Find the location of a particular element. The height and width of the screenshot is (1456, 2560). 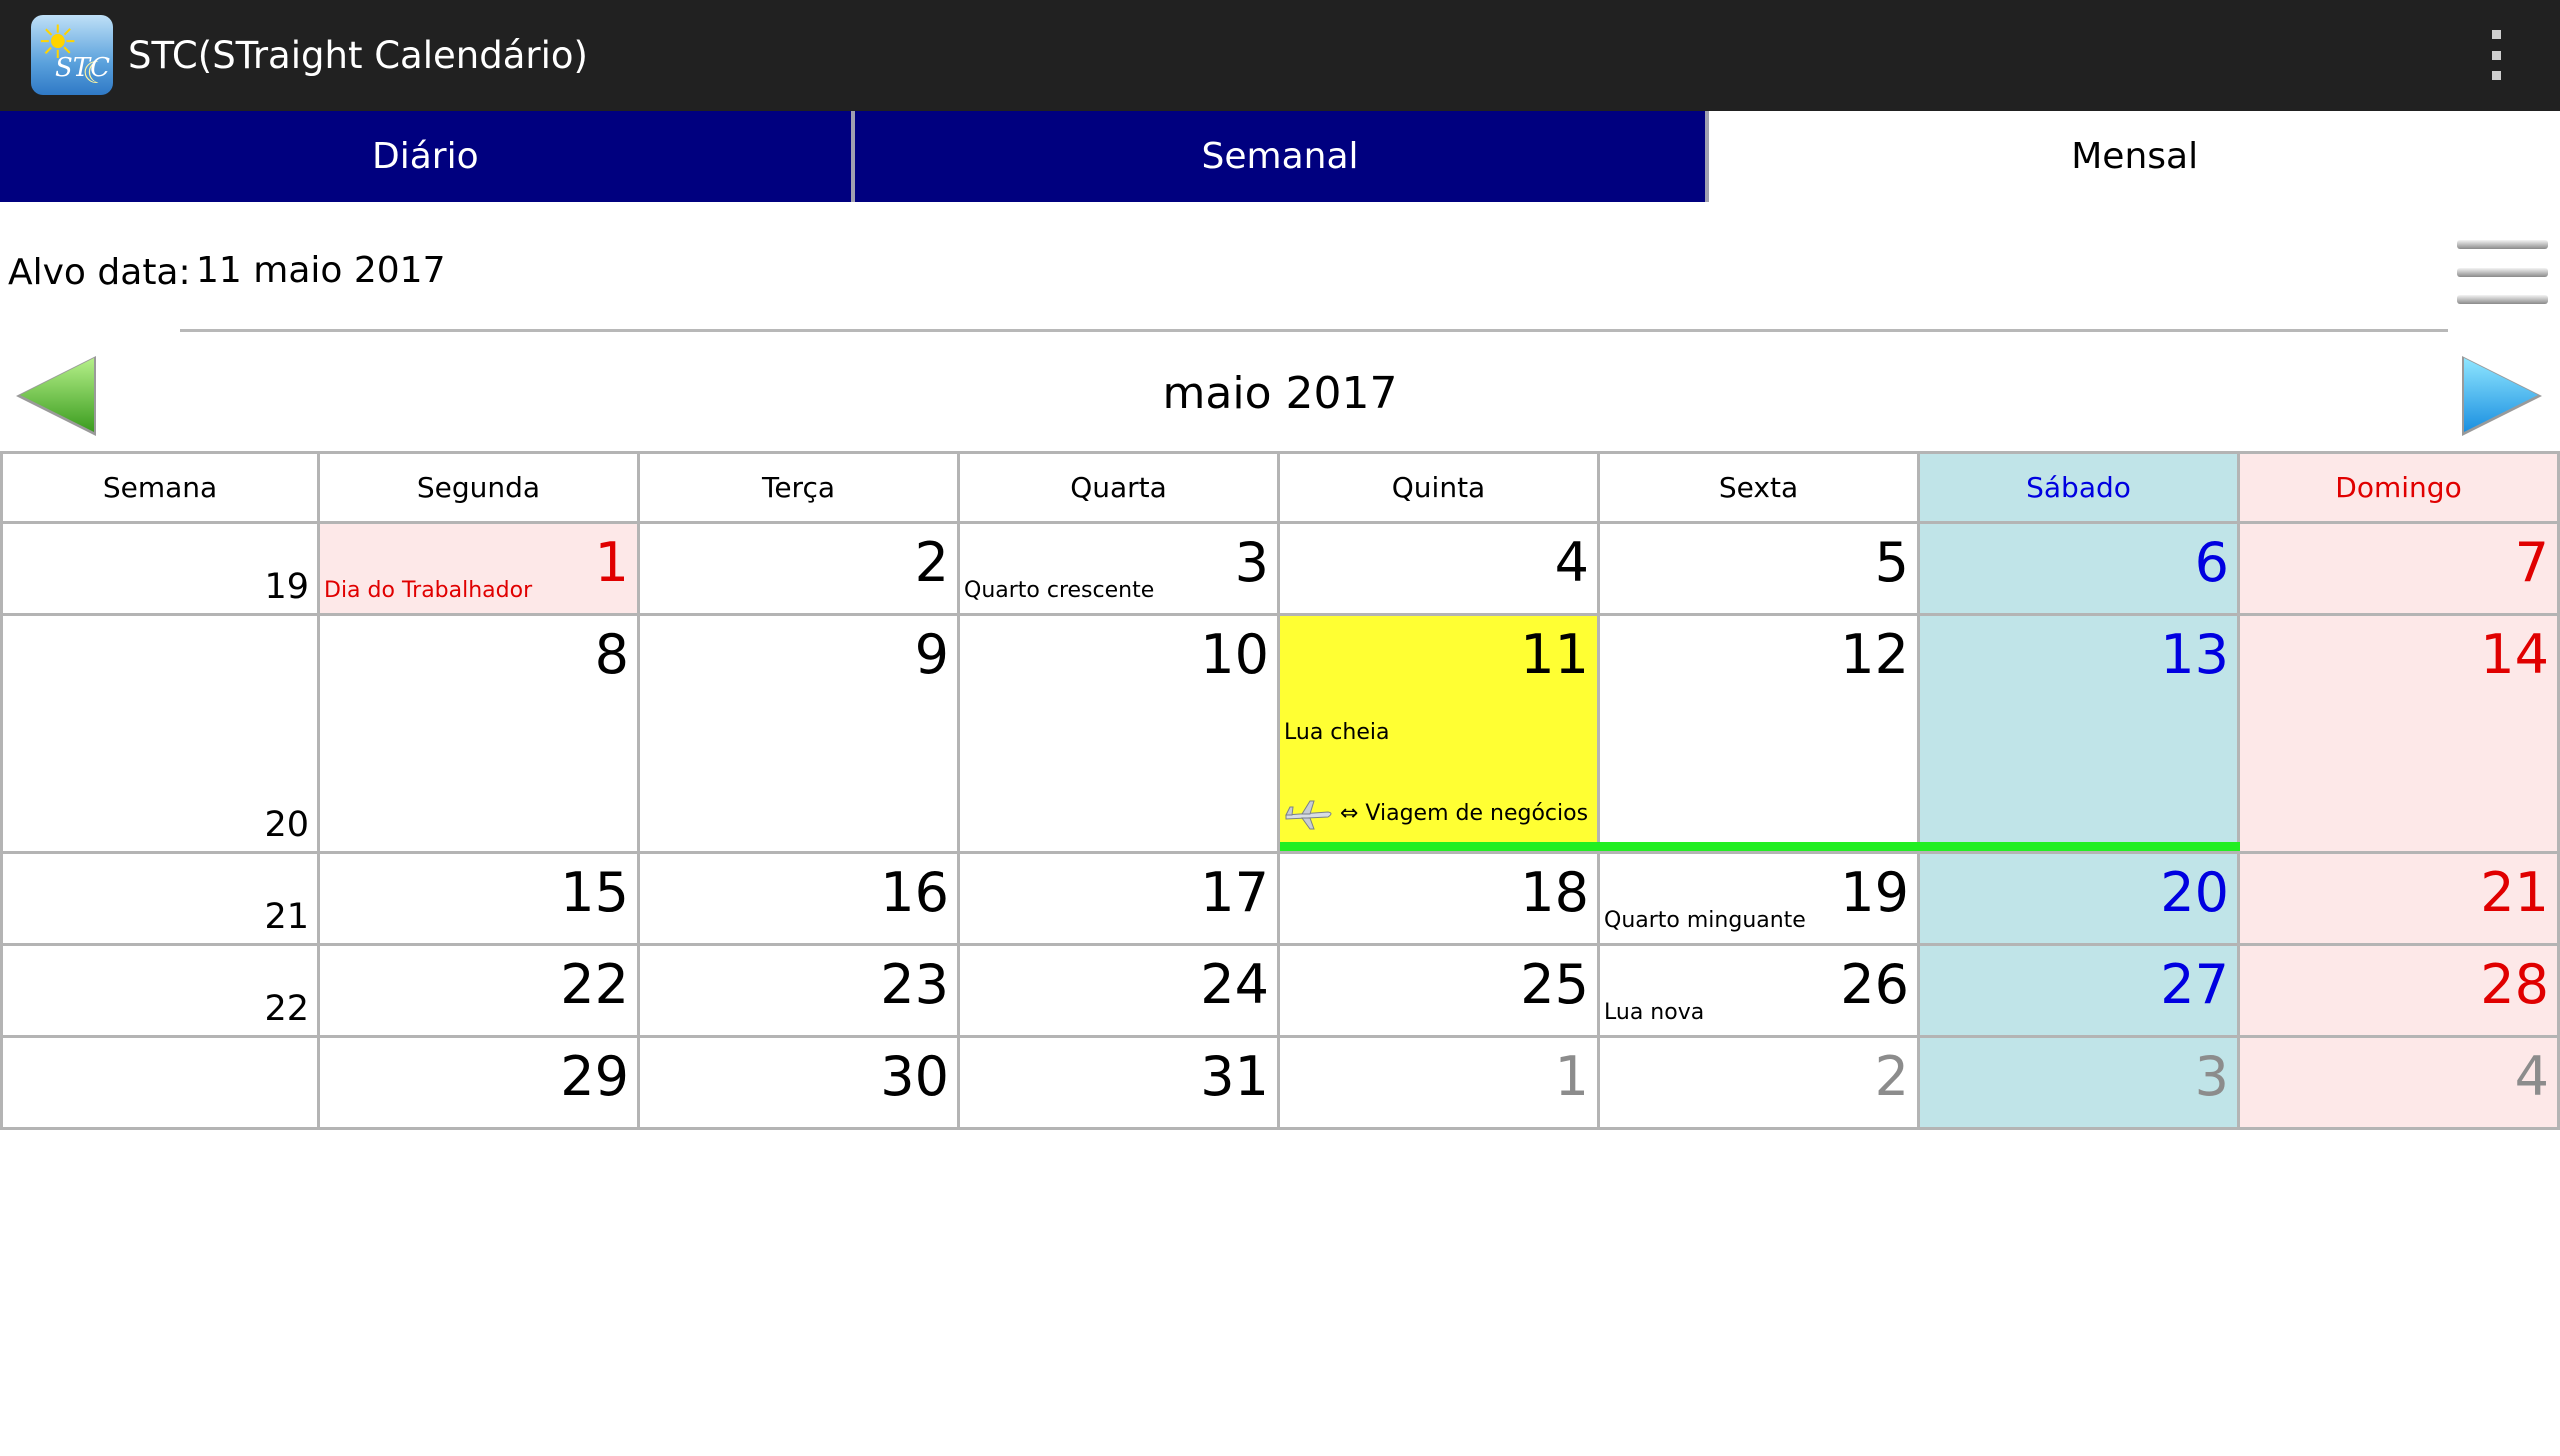

app-title: STC(STraight Calendário) is located at coordinates (358, 55).